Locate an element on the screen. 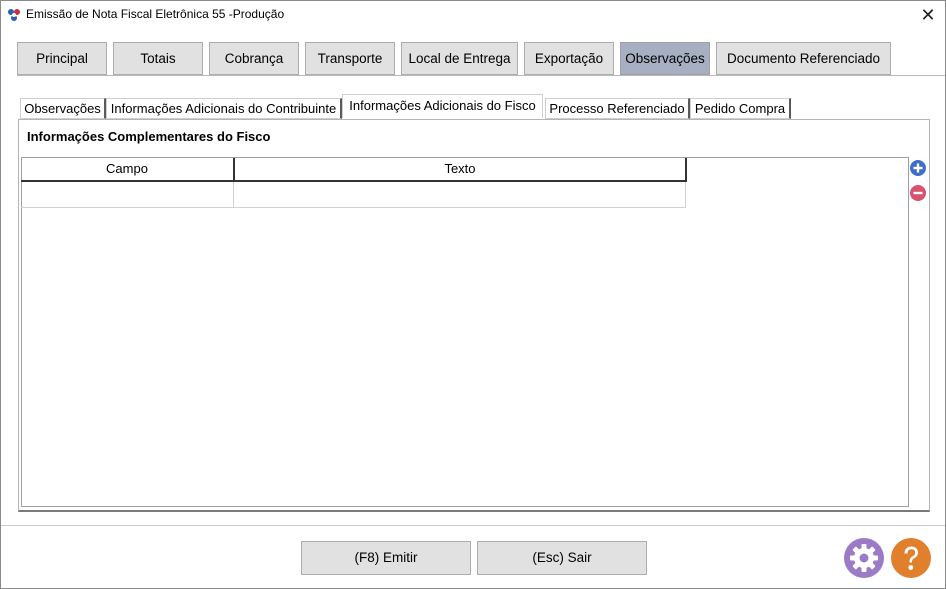 The image size is (946, 589). close-icon: ✕ is located at coordinates (928, 15).